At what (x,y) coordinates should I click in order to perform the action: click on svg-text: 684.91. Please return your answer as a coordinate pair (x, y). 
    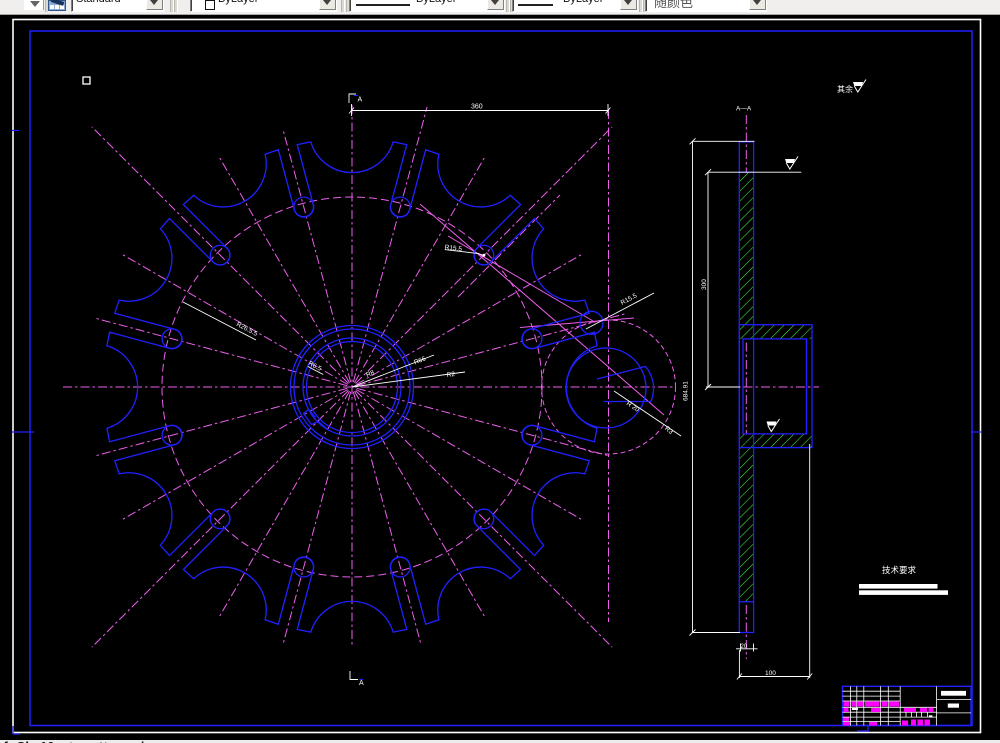
    Looking at the image, I should click on (686, 391).